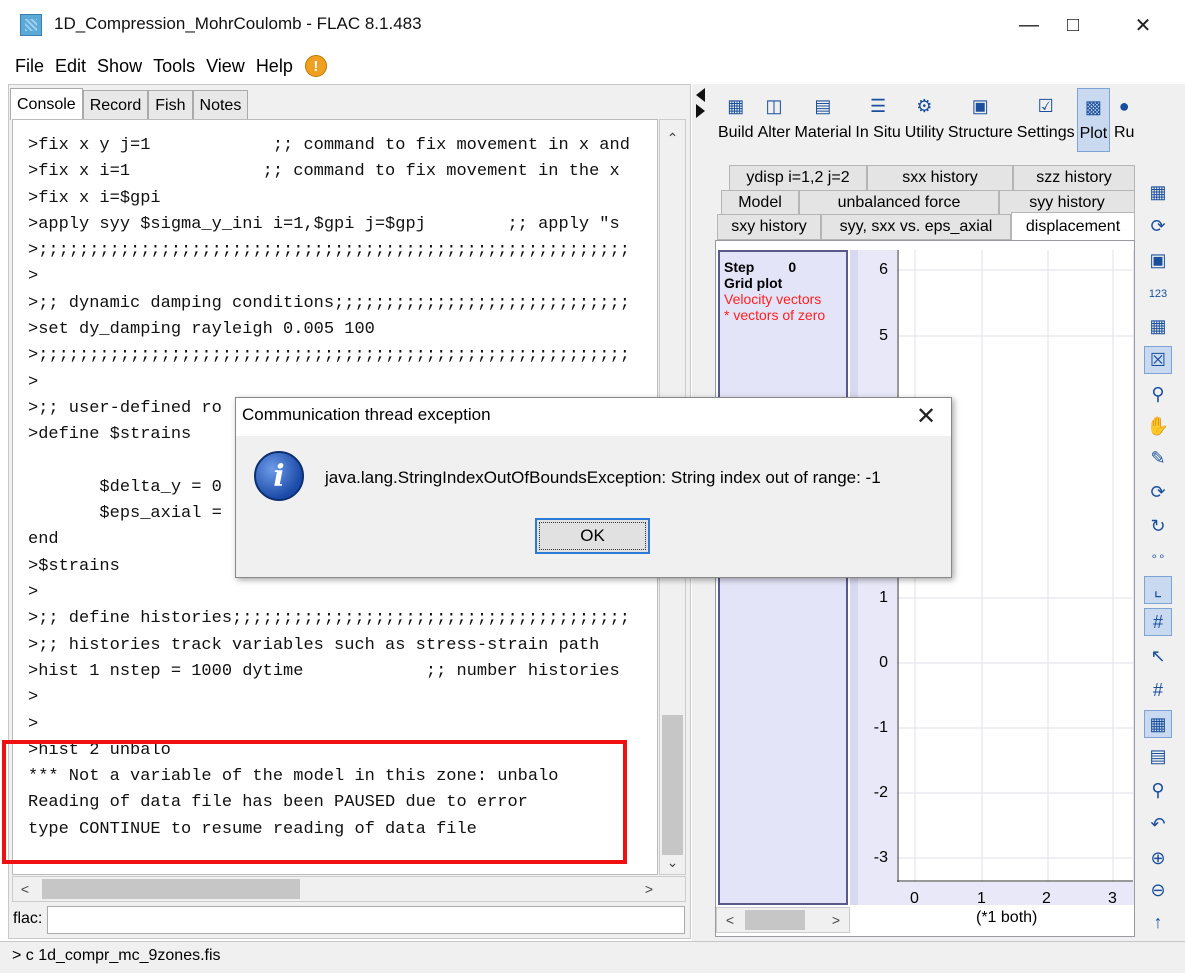 This screenshot has width=1185, height=977. What do you see at coordinates (315, 66) in the screenshot?
I see `warning-icon: !` at bounding box center [315, 66].